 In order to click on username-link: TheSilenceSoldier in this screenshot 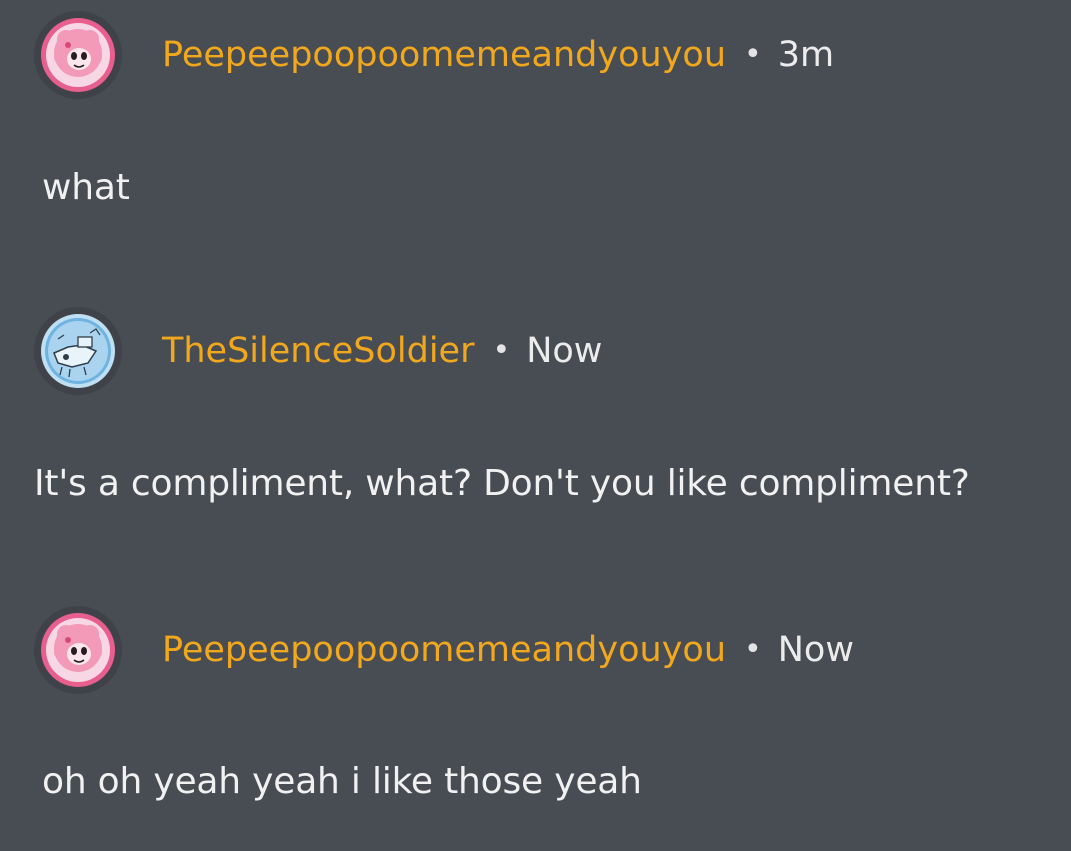, I will do `click(318, 351)`.